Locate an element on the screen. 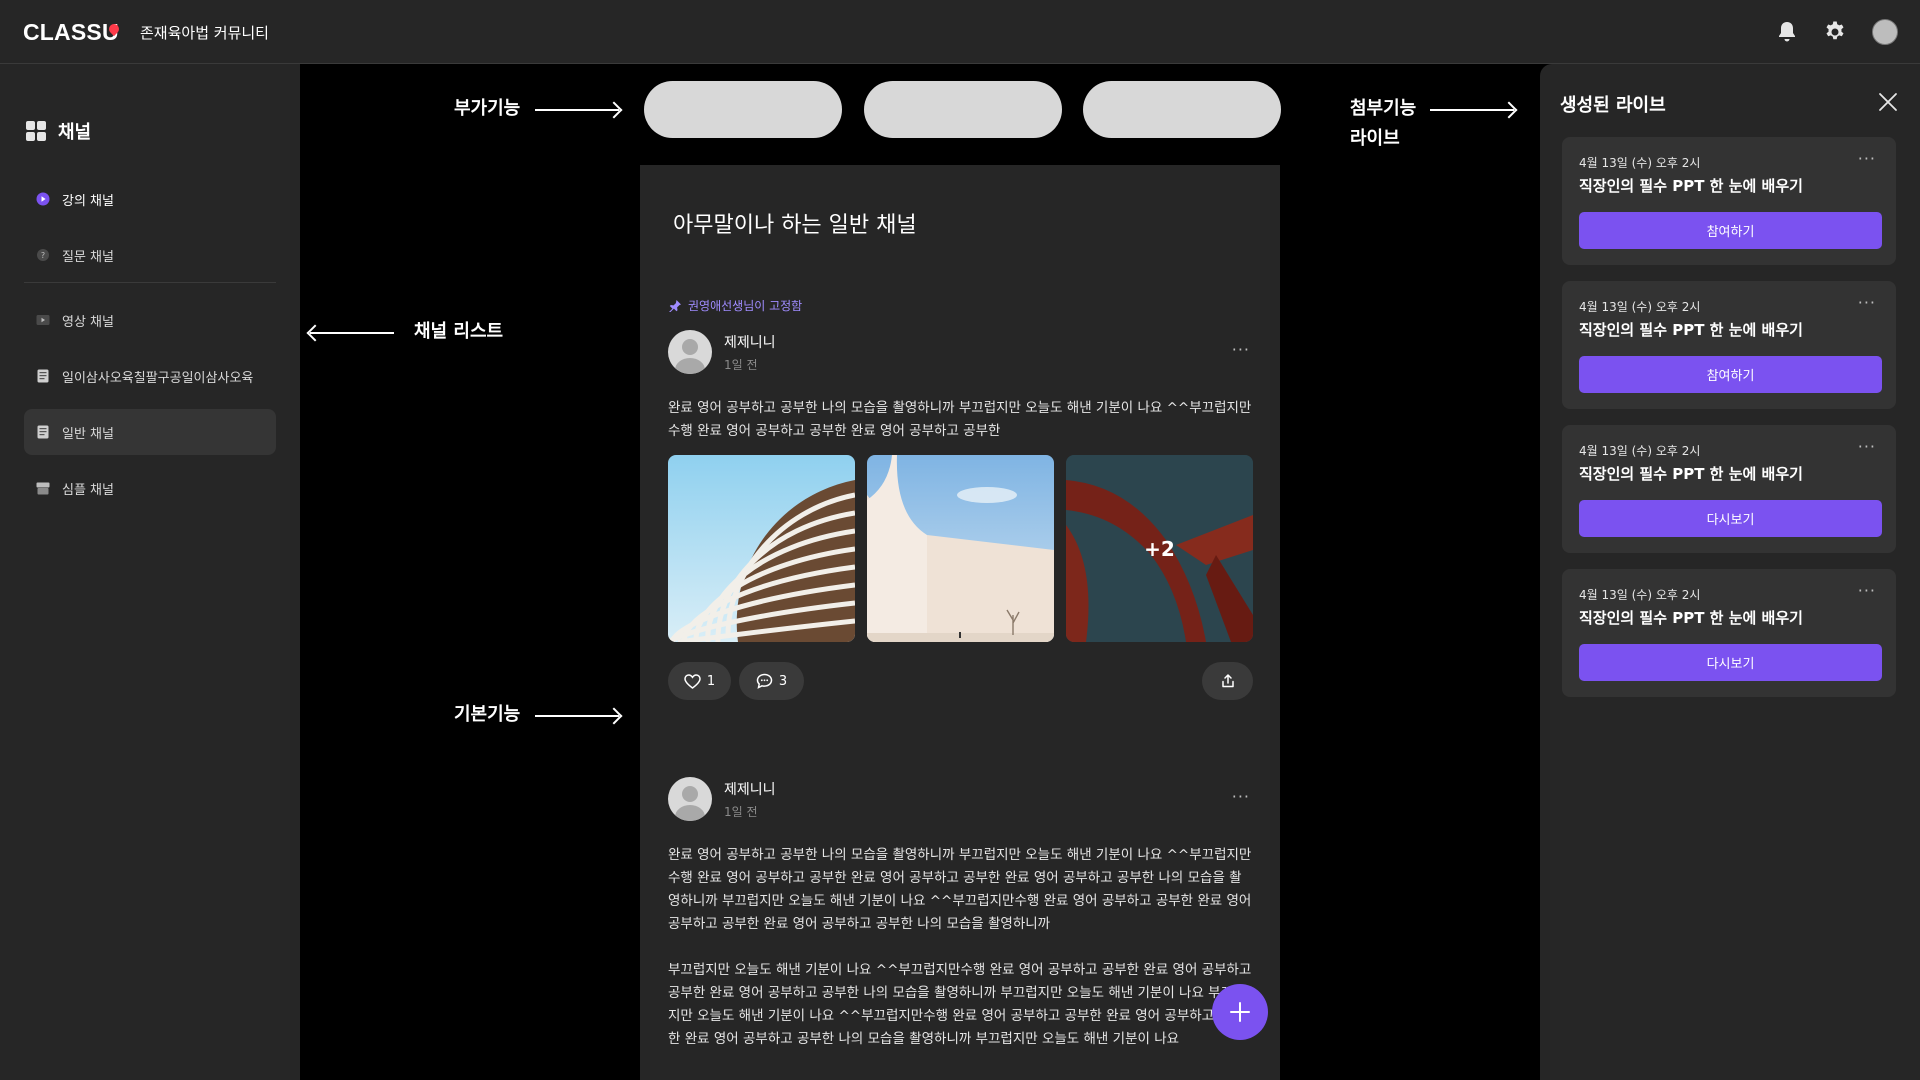  annotation-attach-features: 첨부기능 is located at coordinates (1383, 108).